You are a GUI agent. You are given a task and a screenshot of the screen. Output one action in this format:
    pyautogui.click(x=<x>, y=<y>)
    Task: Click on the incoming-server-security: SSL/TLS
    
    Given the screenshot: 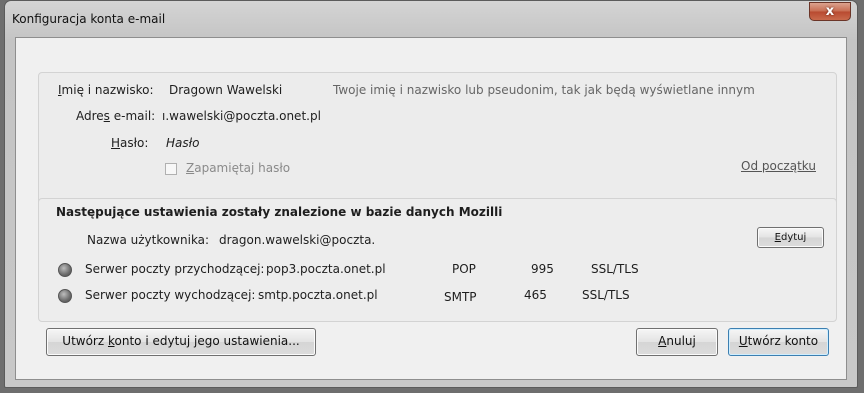 What is the action you would take?
    pyautogui.click(x=615, y=269)
    